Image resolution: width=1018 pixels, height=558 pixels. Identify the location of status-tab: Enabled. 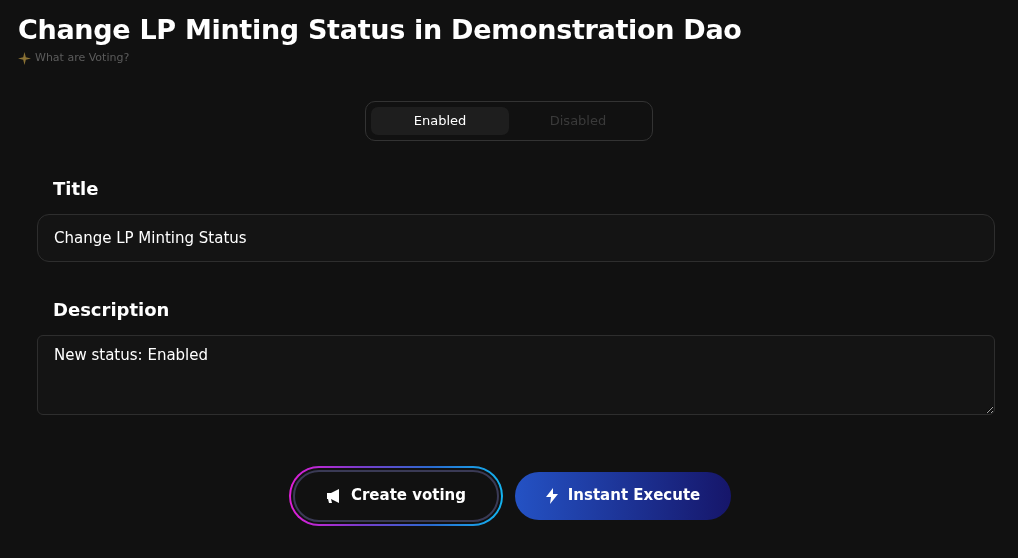
(440, 120).